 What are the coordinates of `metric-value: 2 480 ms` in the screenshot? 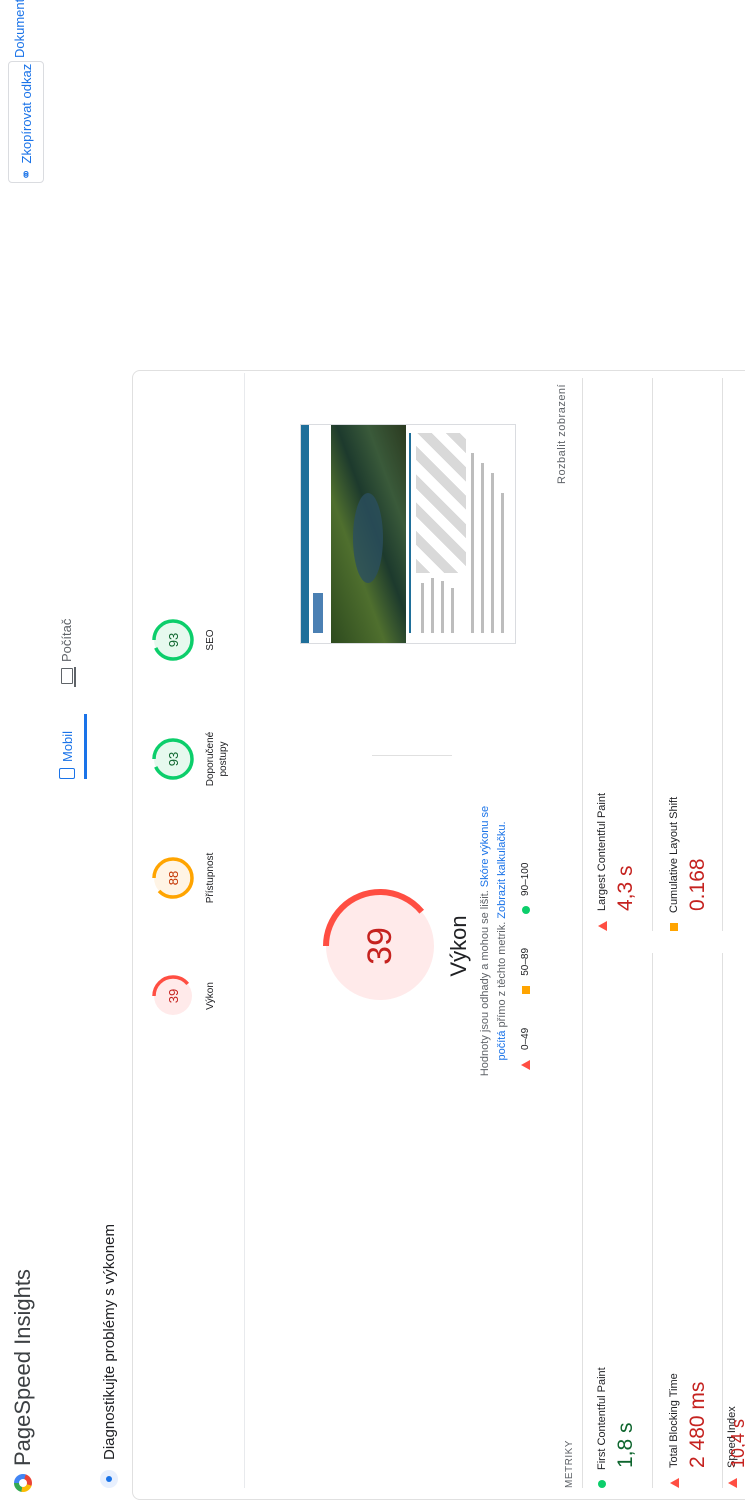 It's located at (697, 1424).